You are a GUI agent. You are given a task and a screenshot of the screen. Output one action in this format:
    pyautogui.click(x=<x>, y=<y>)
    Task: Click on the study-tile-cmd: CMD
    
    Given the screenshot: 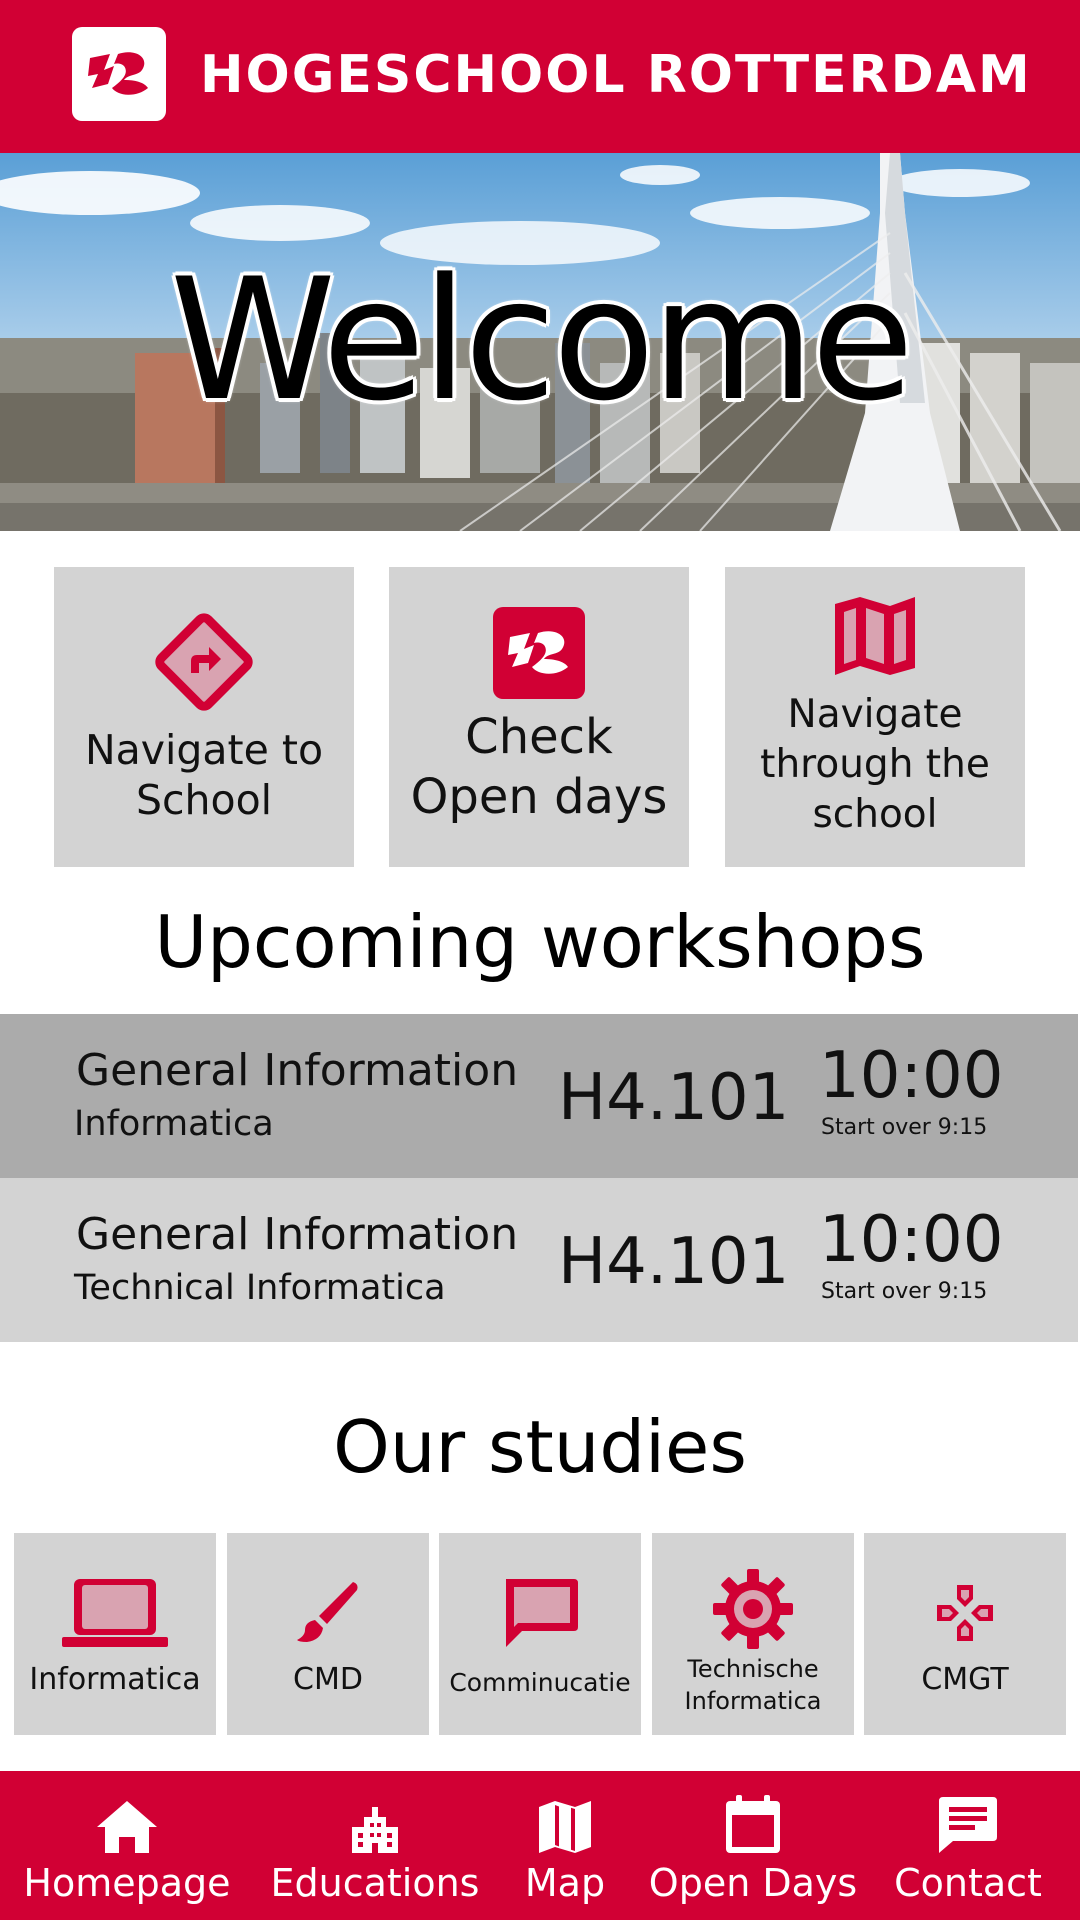 What is the action you would take?
    pyautogui.click(x=328, y=1634)
    